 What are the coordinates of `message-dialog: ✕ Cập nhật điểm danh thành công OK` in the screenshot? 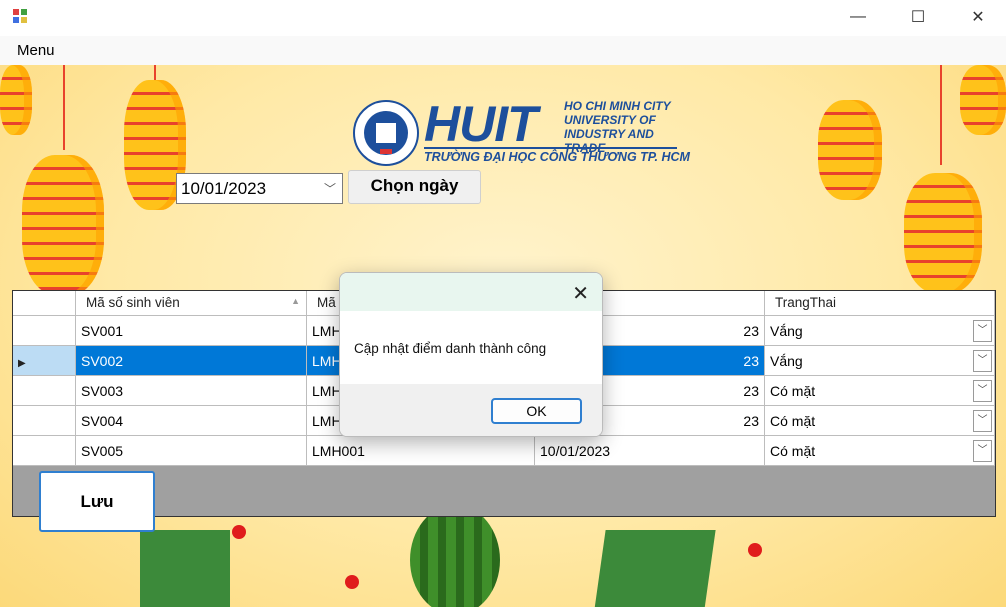 It's located at (471, 354).